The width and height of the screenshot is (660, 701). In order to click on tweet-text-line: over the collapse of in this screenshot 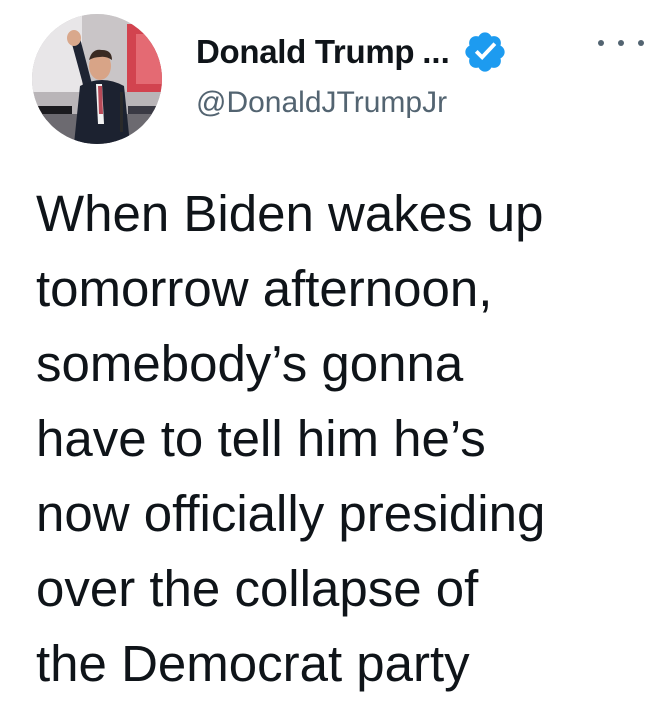, I will do `click(257, 588)`.